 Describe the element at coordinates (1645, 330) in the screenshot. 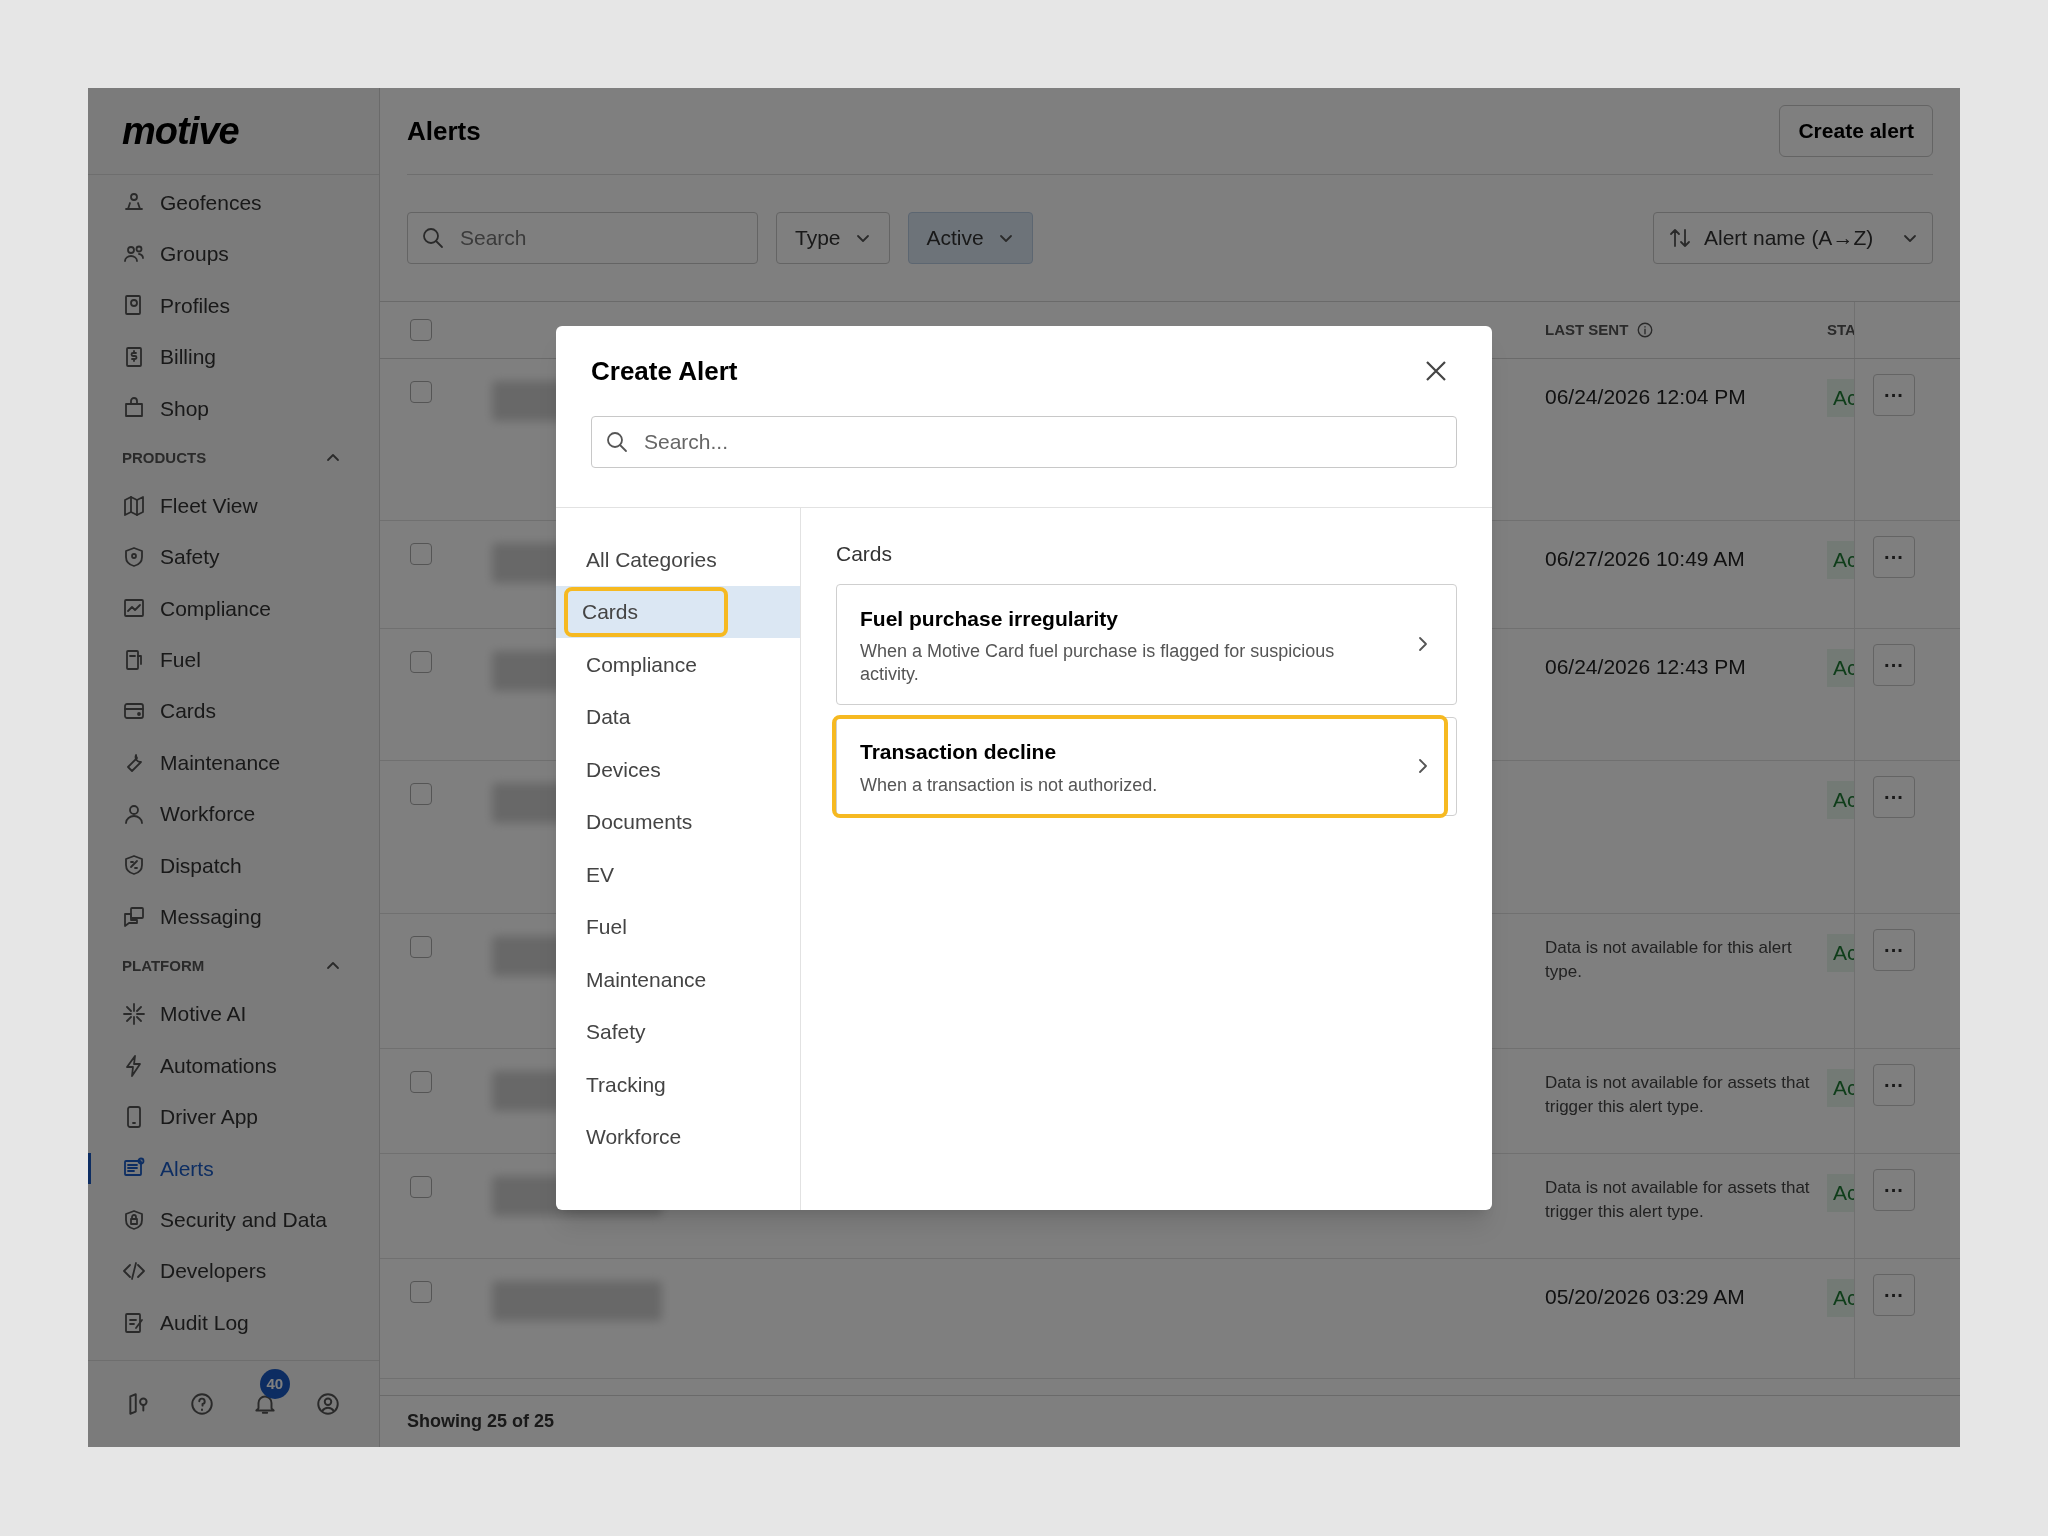

I see `info-icon` at that location.